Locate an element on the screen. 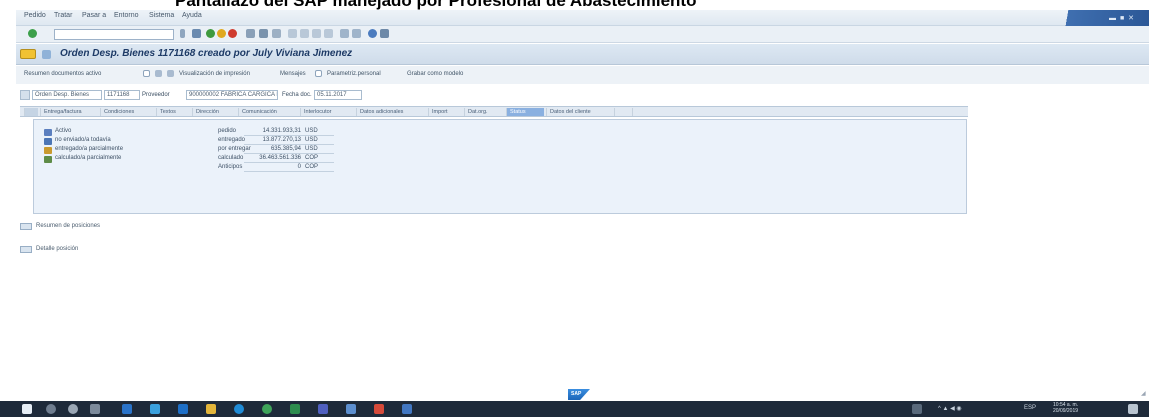  task-view-icon is located at coordinates (95, 409).